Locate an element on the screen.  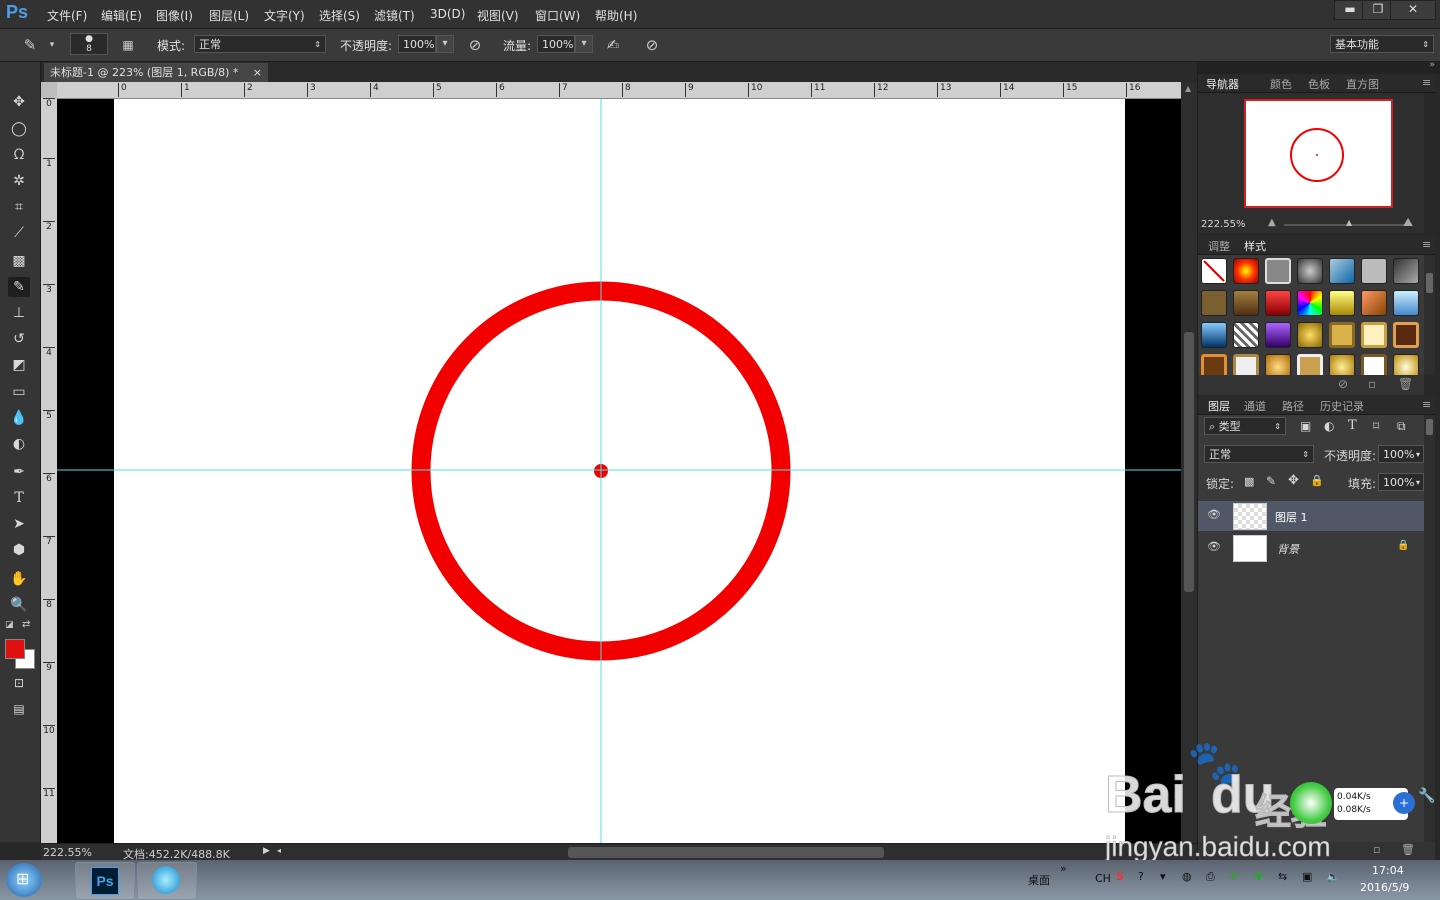
hand-icon: ✋ is located at coordinates (19, 579).